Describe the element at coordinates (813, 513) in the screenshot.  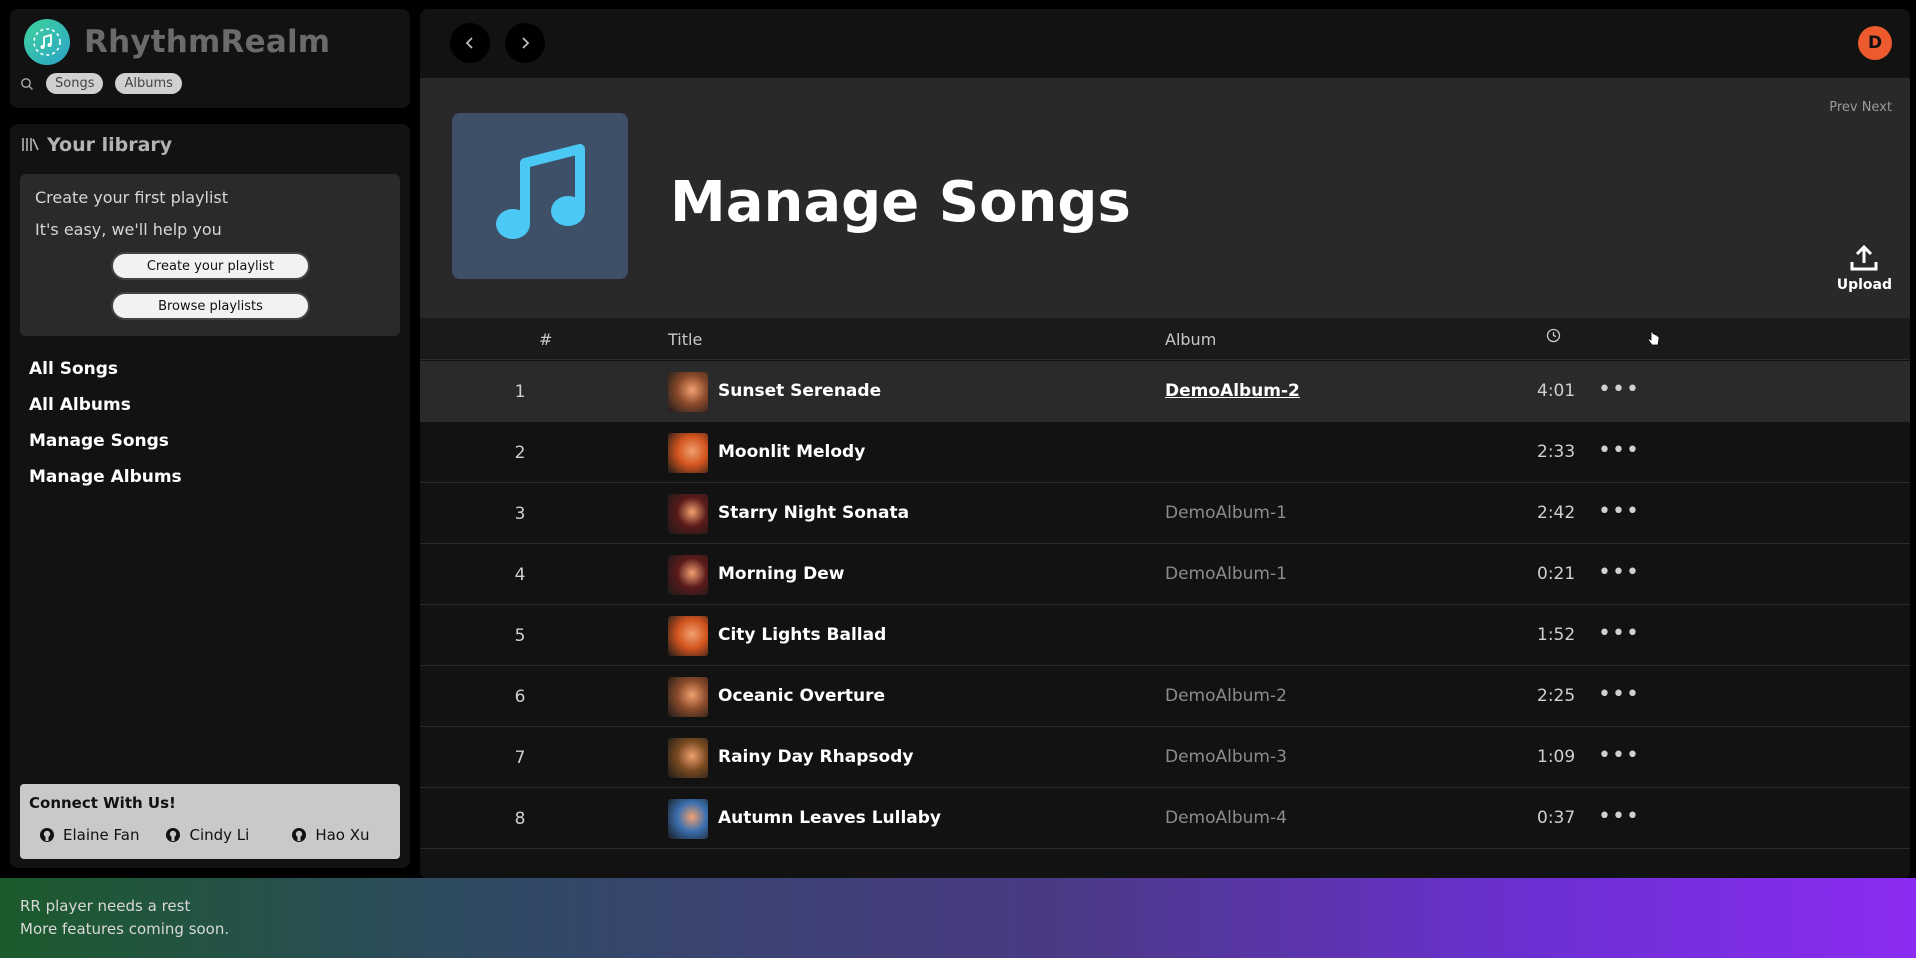
I see `song-title: Starry Night Sonata` at that location.